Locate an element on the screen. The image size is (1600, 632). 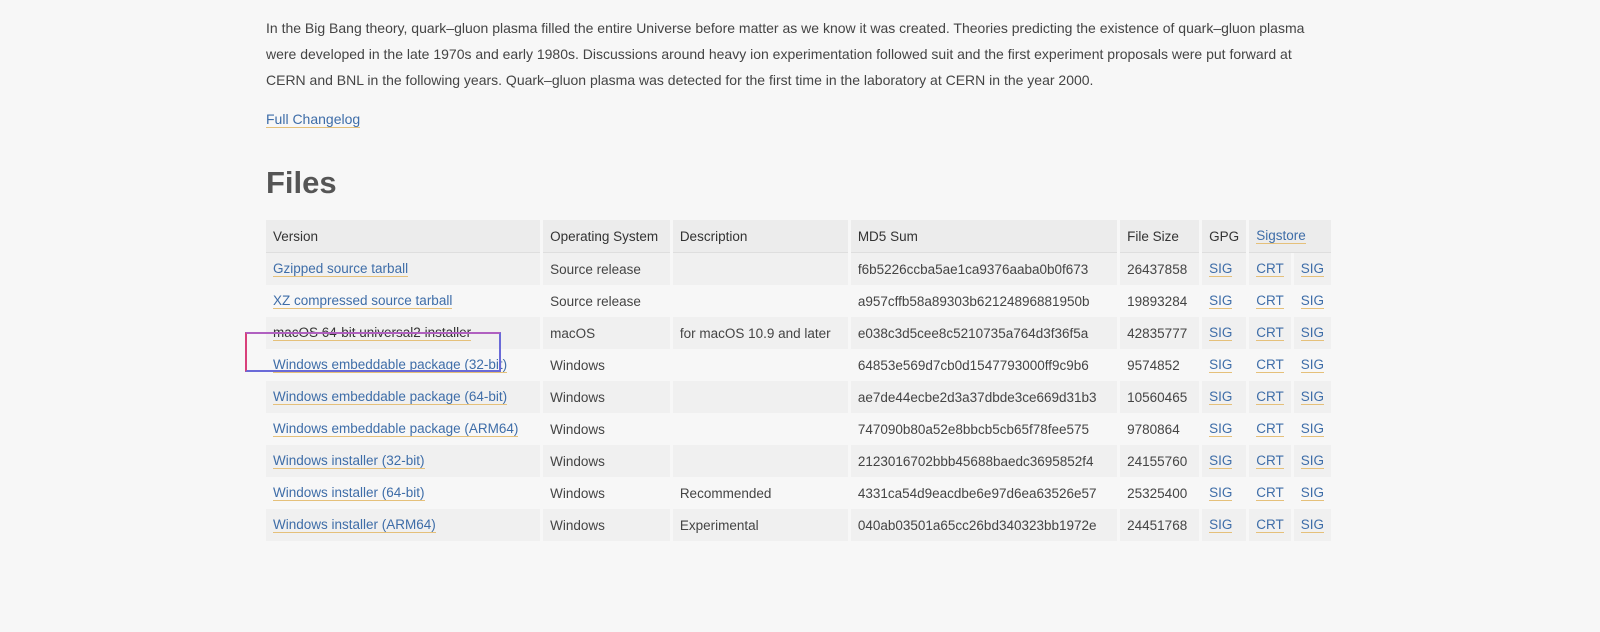
cell-version: Windows embeddable package (64-bit) is located at coordinates (403, 397).